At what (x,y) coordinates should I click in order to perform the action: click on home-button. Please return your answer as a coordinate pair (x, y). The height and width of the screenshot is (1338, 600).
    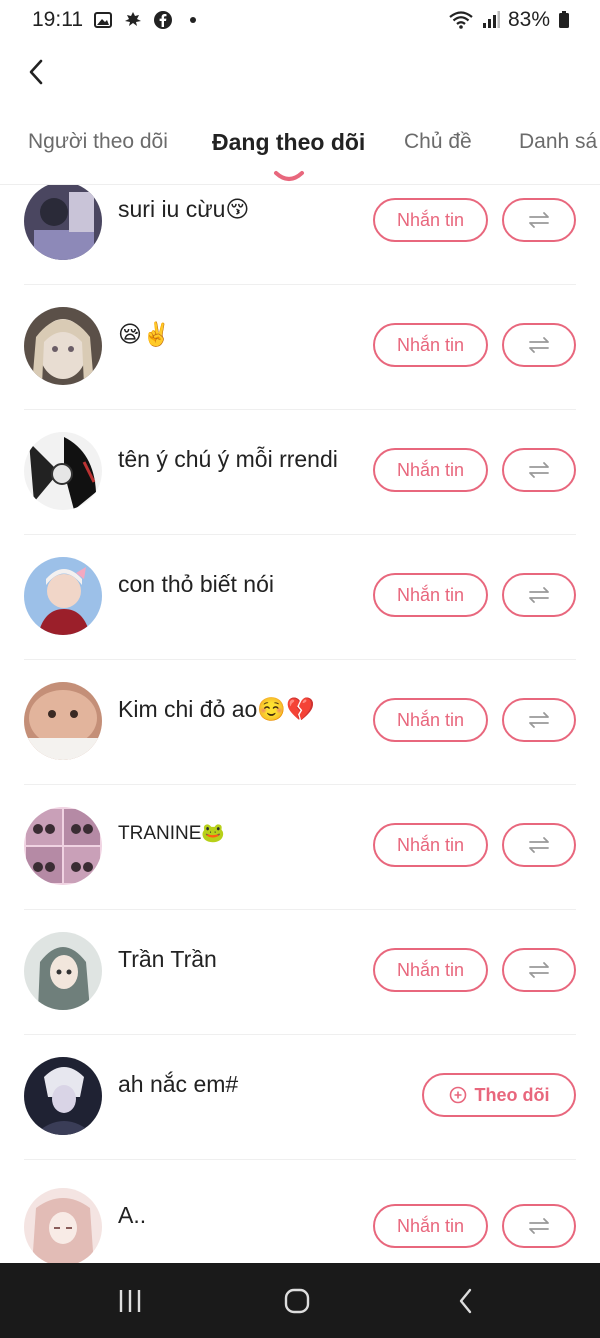
    Looking at the image, I should click on (297, 1301).